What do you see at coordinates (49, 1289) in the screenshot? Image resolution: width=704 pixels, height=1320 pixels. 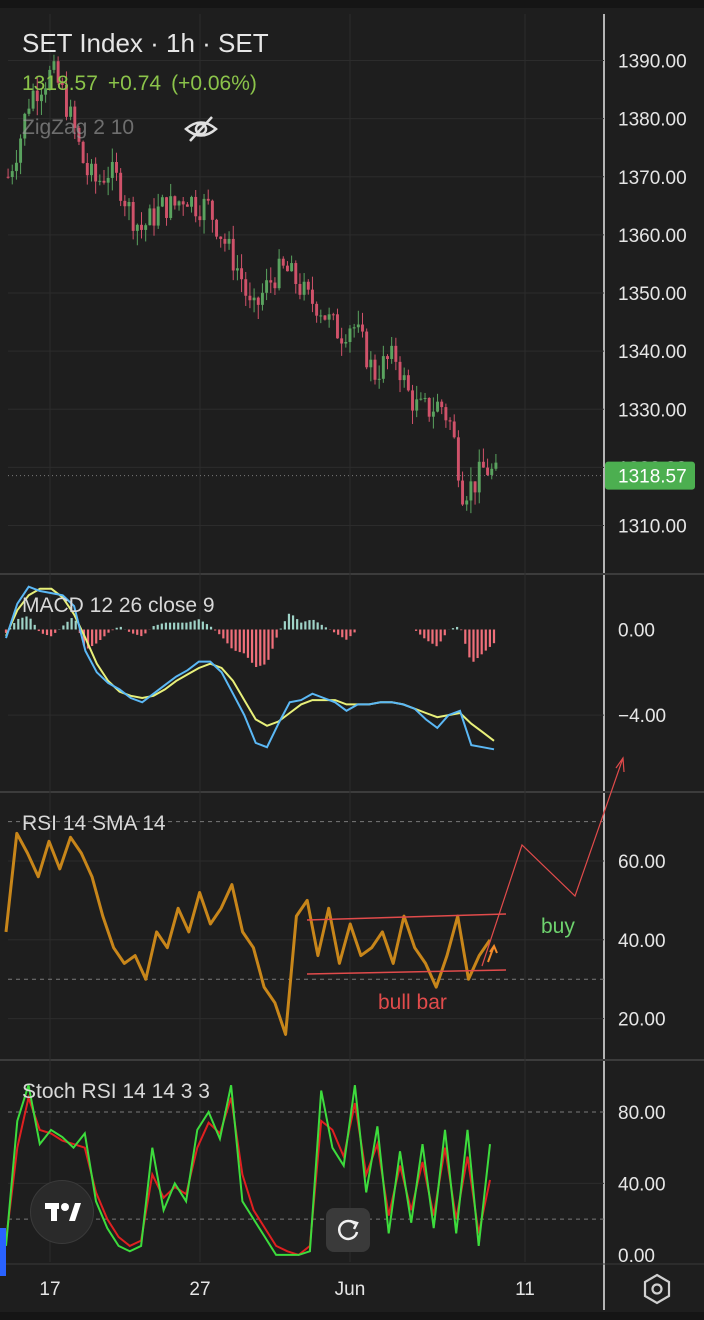 I see `time-axis-label: 17` at bounding box center [49, 1289].